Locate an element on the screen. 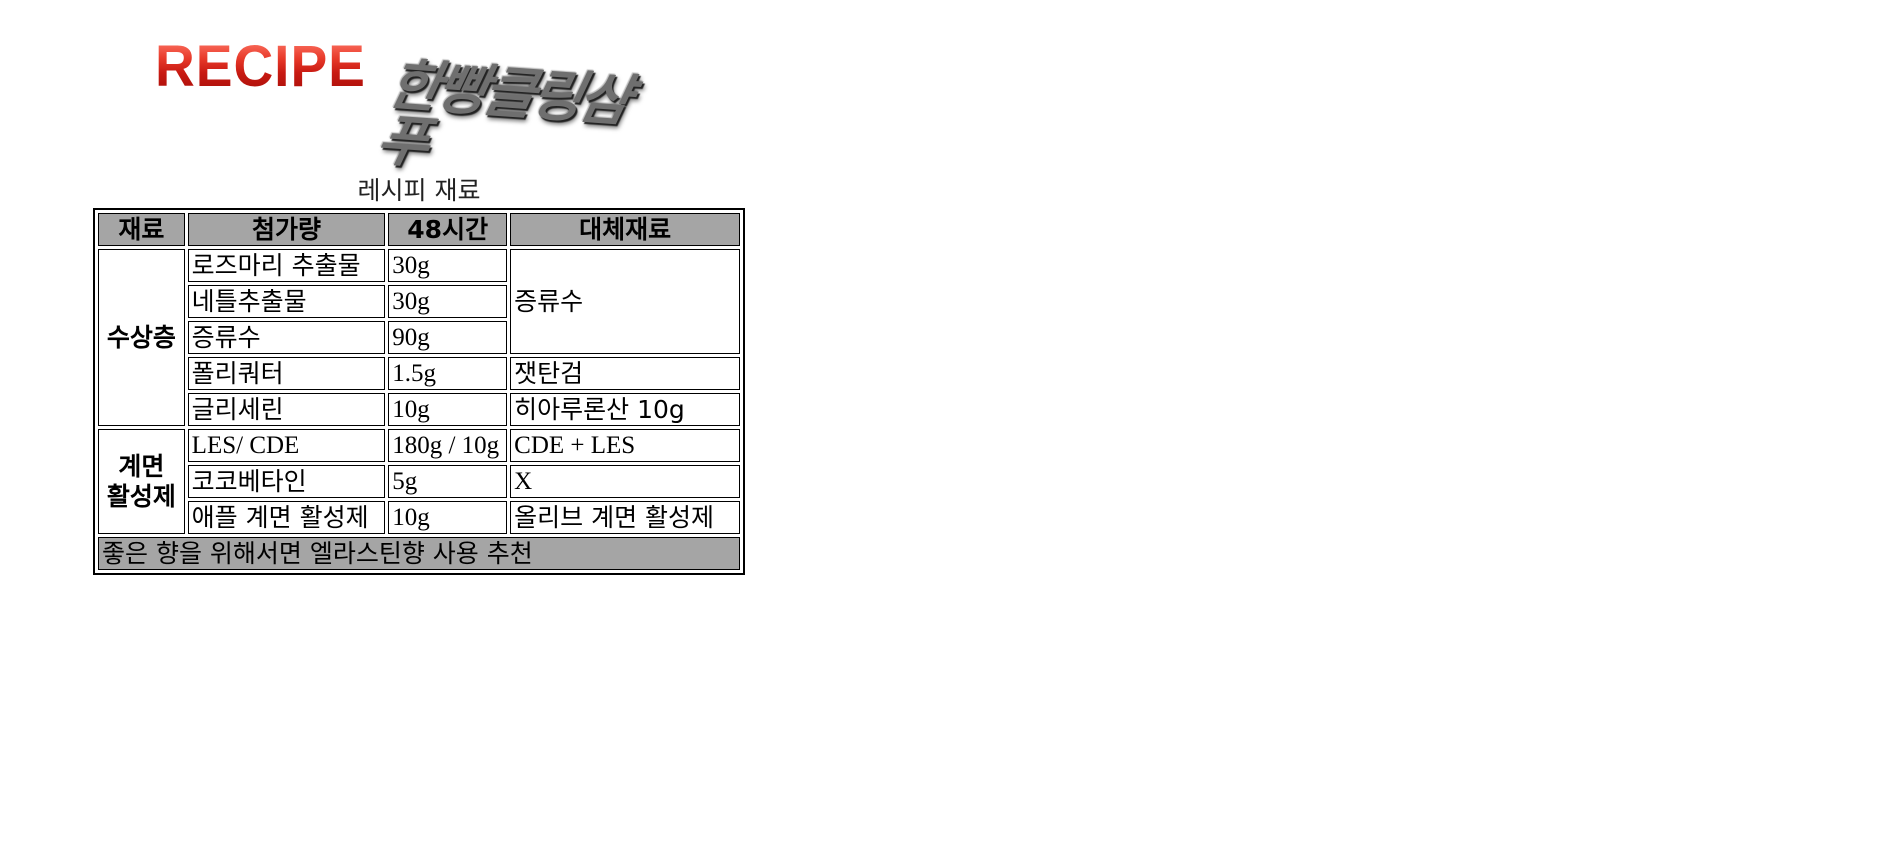  amount-cell: 90g is located at coordinates (448, 337).